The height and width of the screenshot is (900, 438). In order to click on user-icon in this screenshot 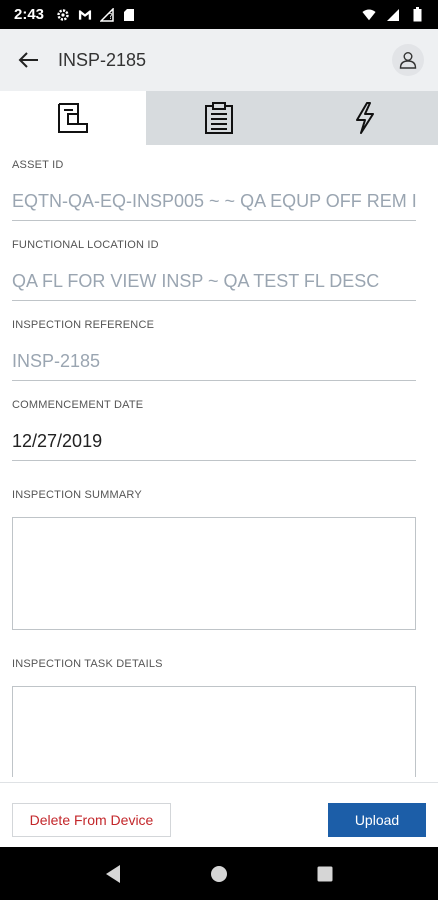, I will do `click(408, 60)`.